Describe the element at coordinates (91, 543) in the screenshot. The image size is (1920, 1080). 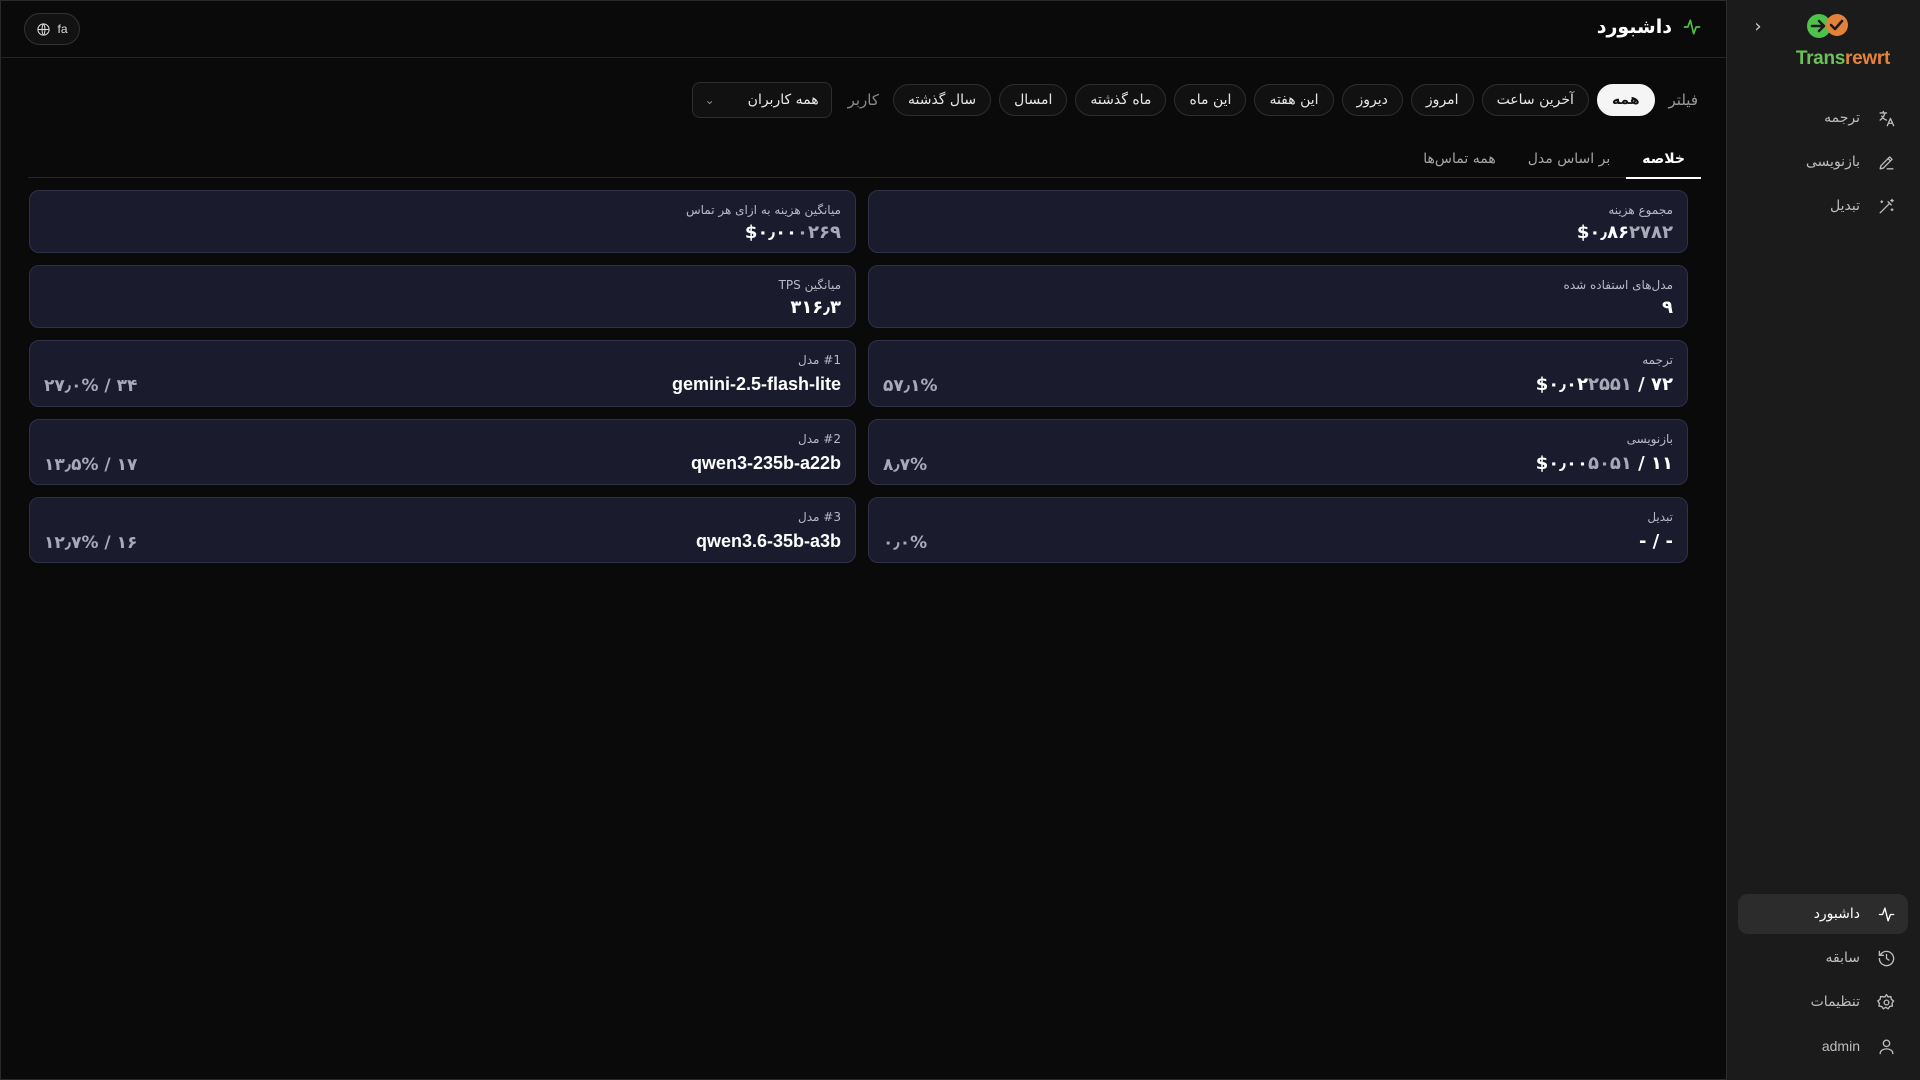
I see `model-stat: ۱۶ / ۱۲٫۷%` at that location.